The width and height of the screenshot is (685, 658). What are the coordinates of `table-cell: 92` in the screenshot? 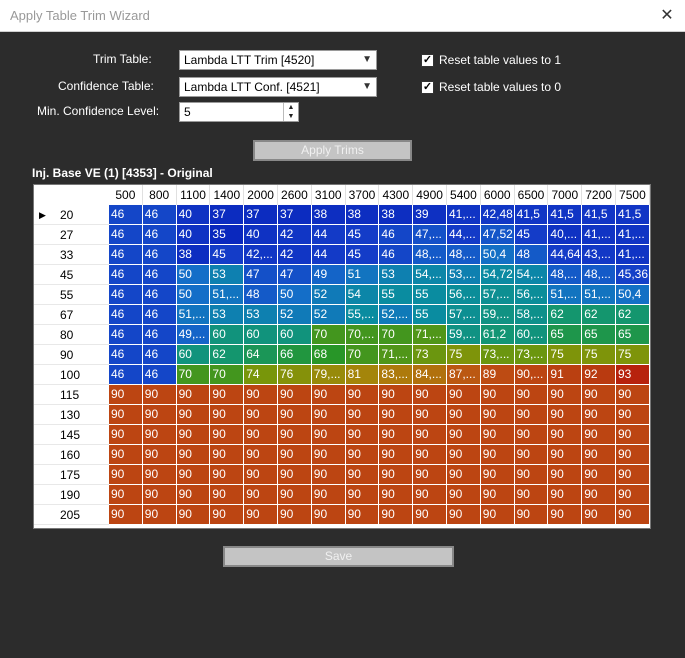 It's located at (599, 375).